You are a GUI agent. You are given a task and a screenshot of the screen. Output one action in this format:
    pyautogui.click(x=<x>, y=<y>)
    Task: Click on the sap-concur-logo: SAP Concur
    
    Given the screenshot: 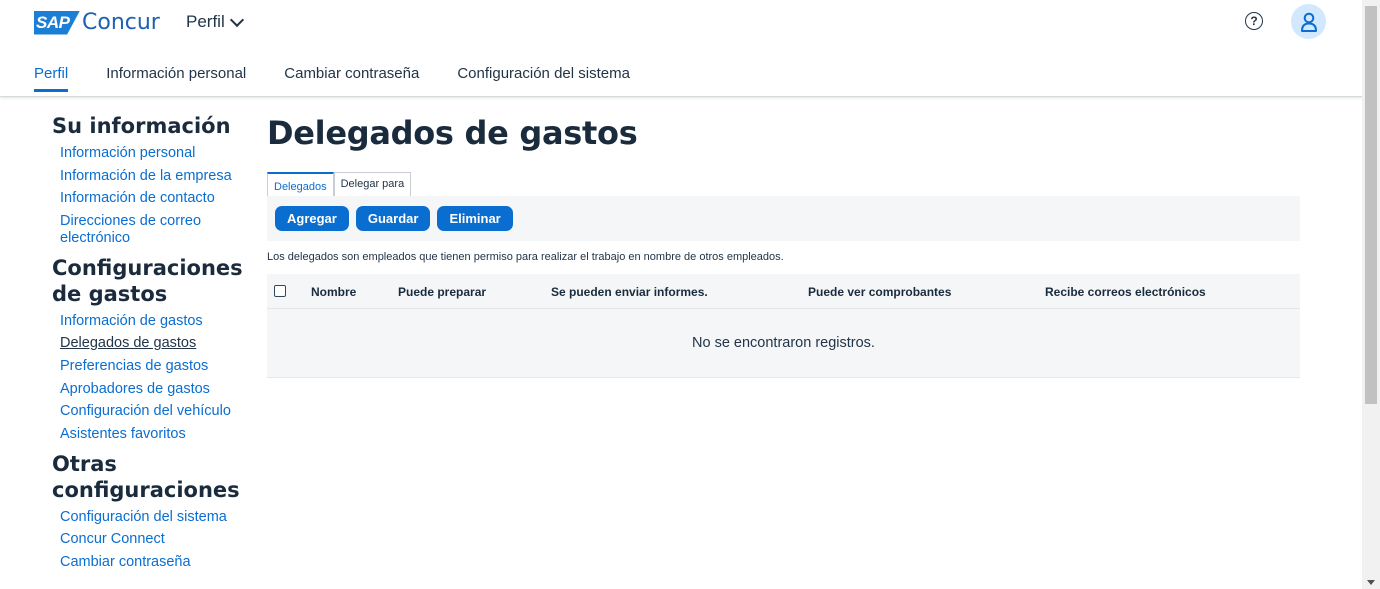 What is the action you would take?
    pyautogui.click(x=97, y=22)
    